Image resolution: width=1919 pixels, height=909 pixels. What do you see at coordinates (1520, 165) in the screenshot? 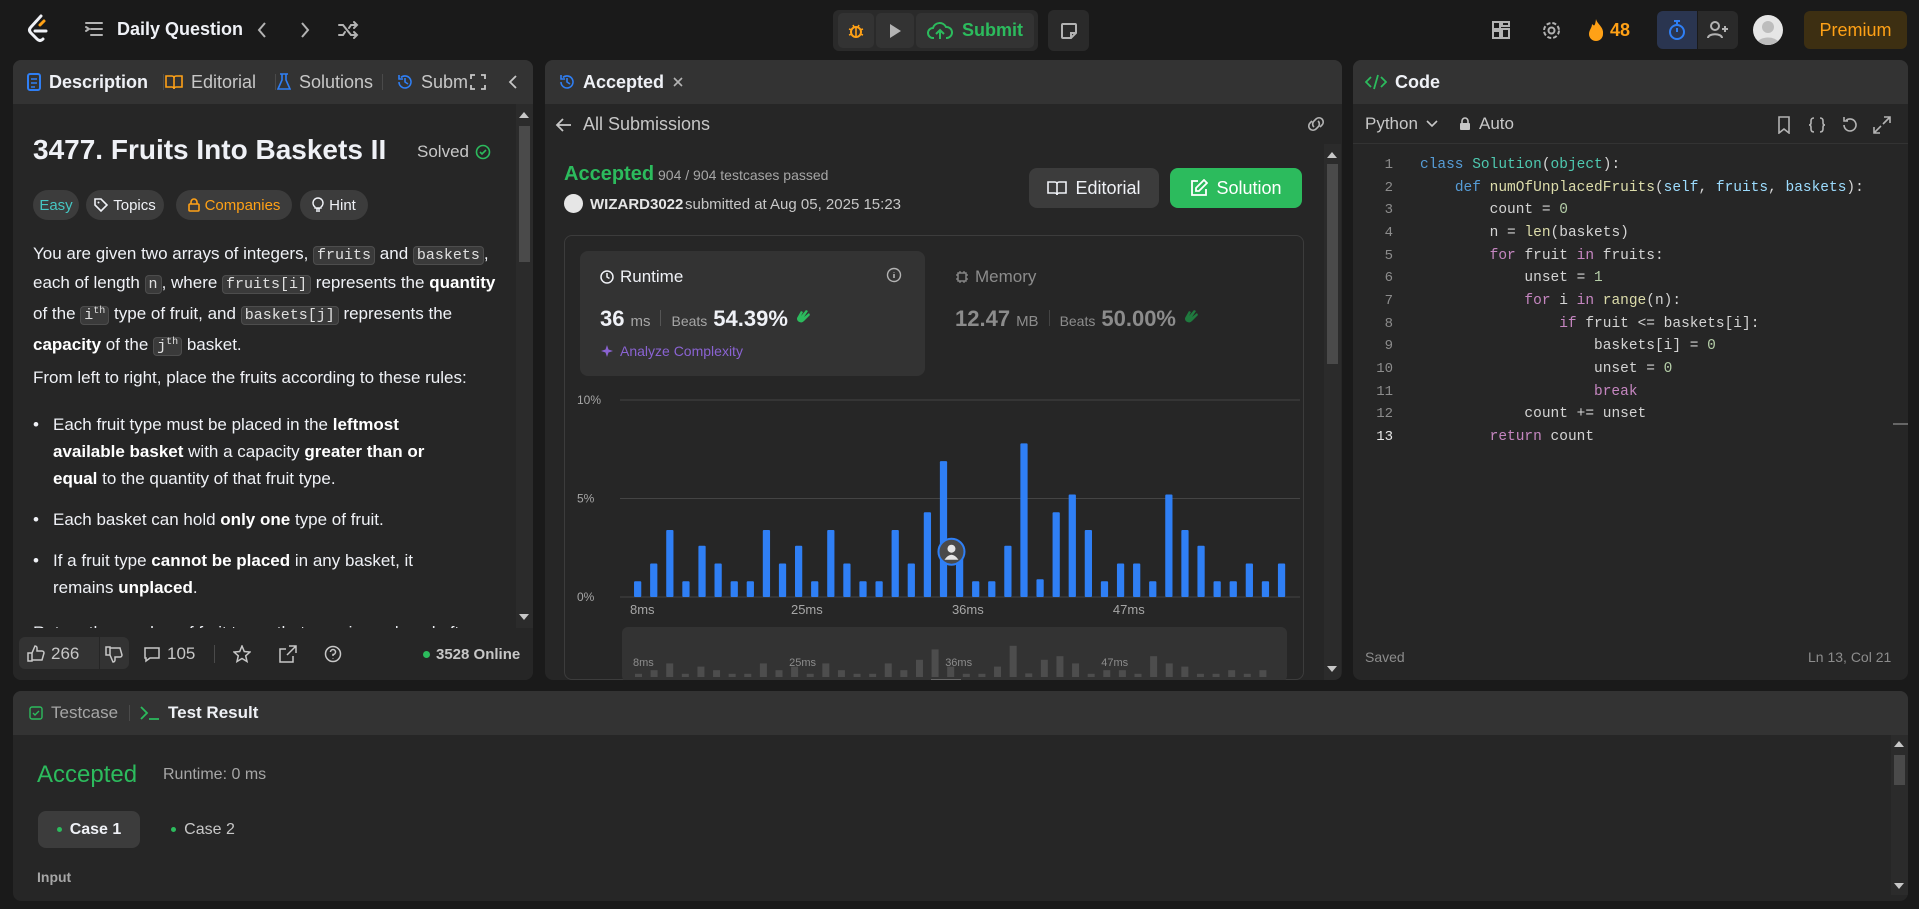
I see `code-line: class Solution(object):` at bounding box center [1520, 165].